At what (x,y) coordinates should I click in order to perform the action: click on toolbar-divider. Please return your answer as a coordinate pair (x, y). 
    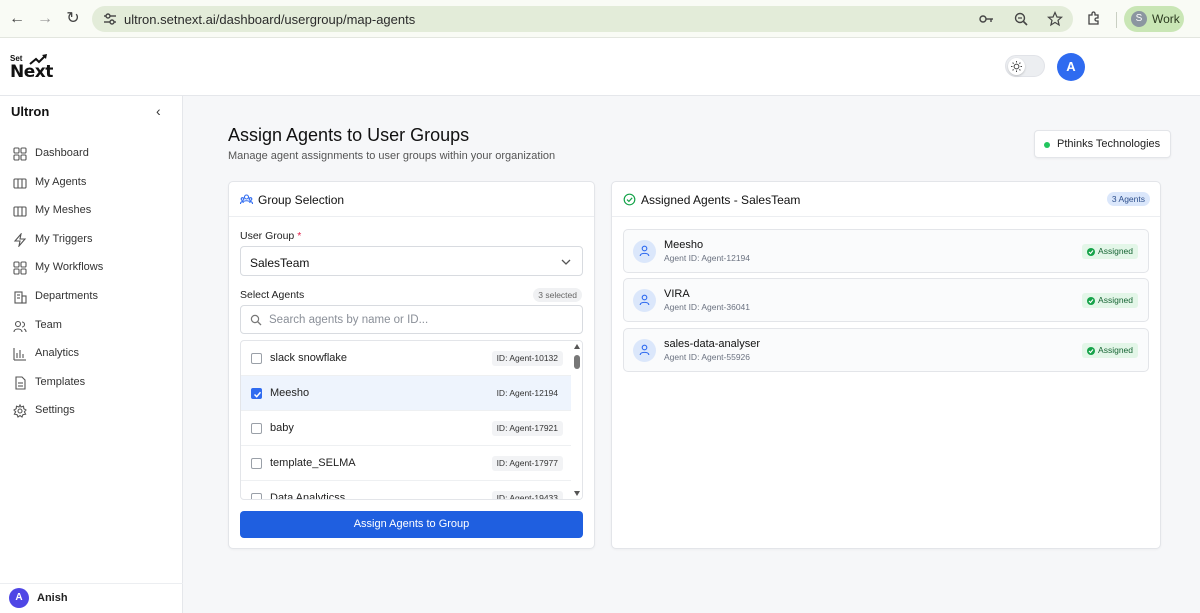
    Looking at the image, I should click on (1116, 20).